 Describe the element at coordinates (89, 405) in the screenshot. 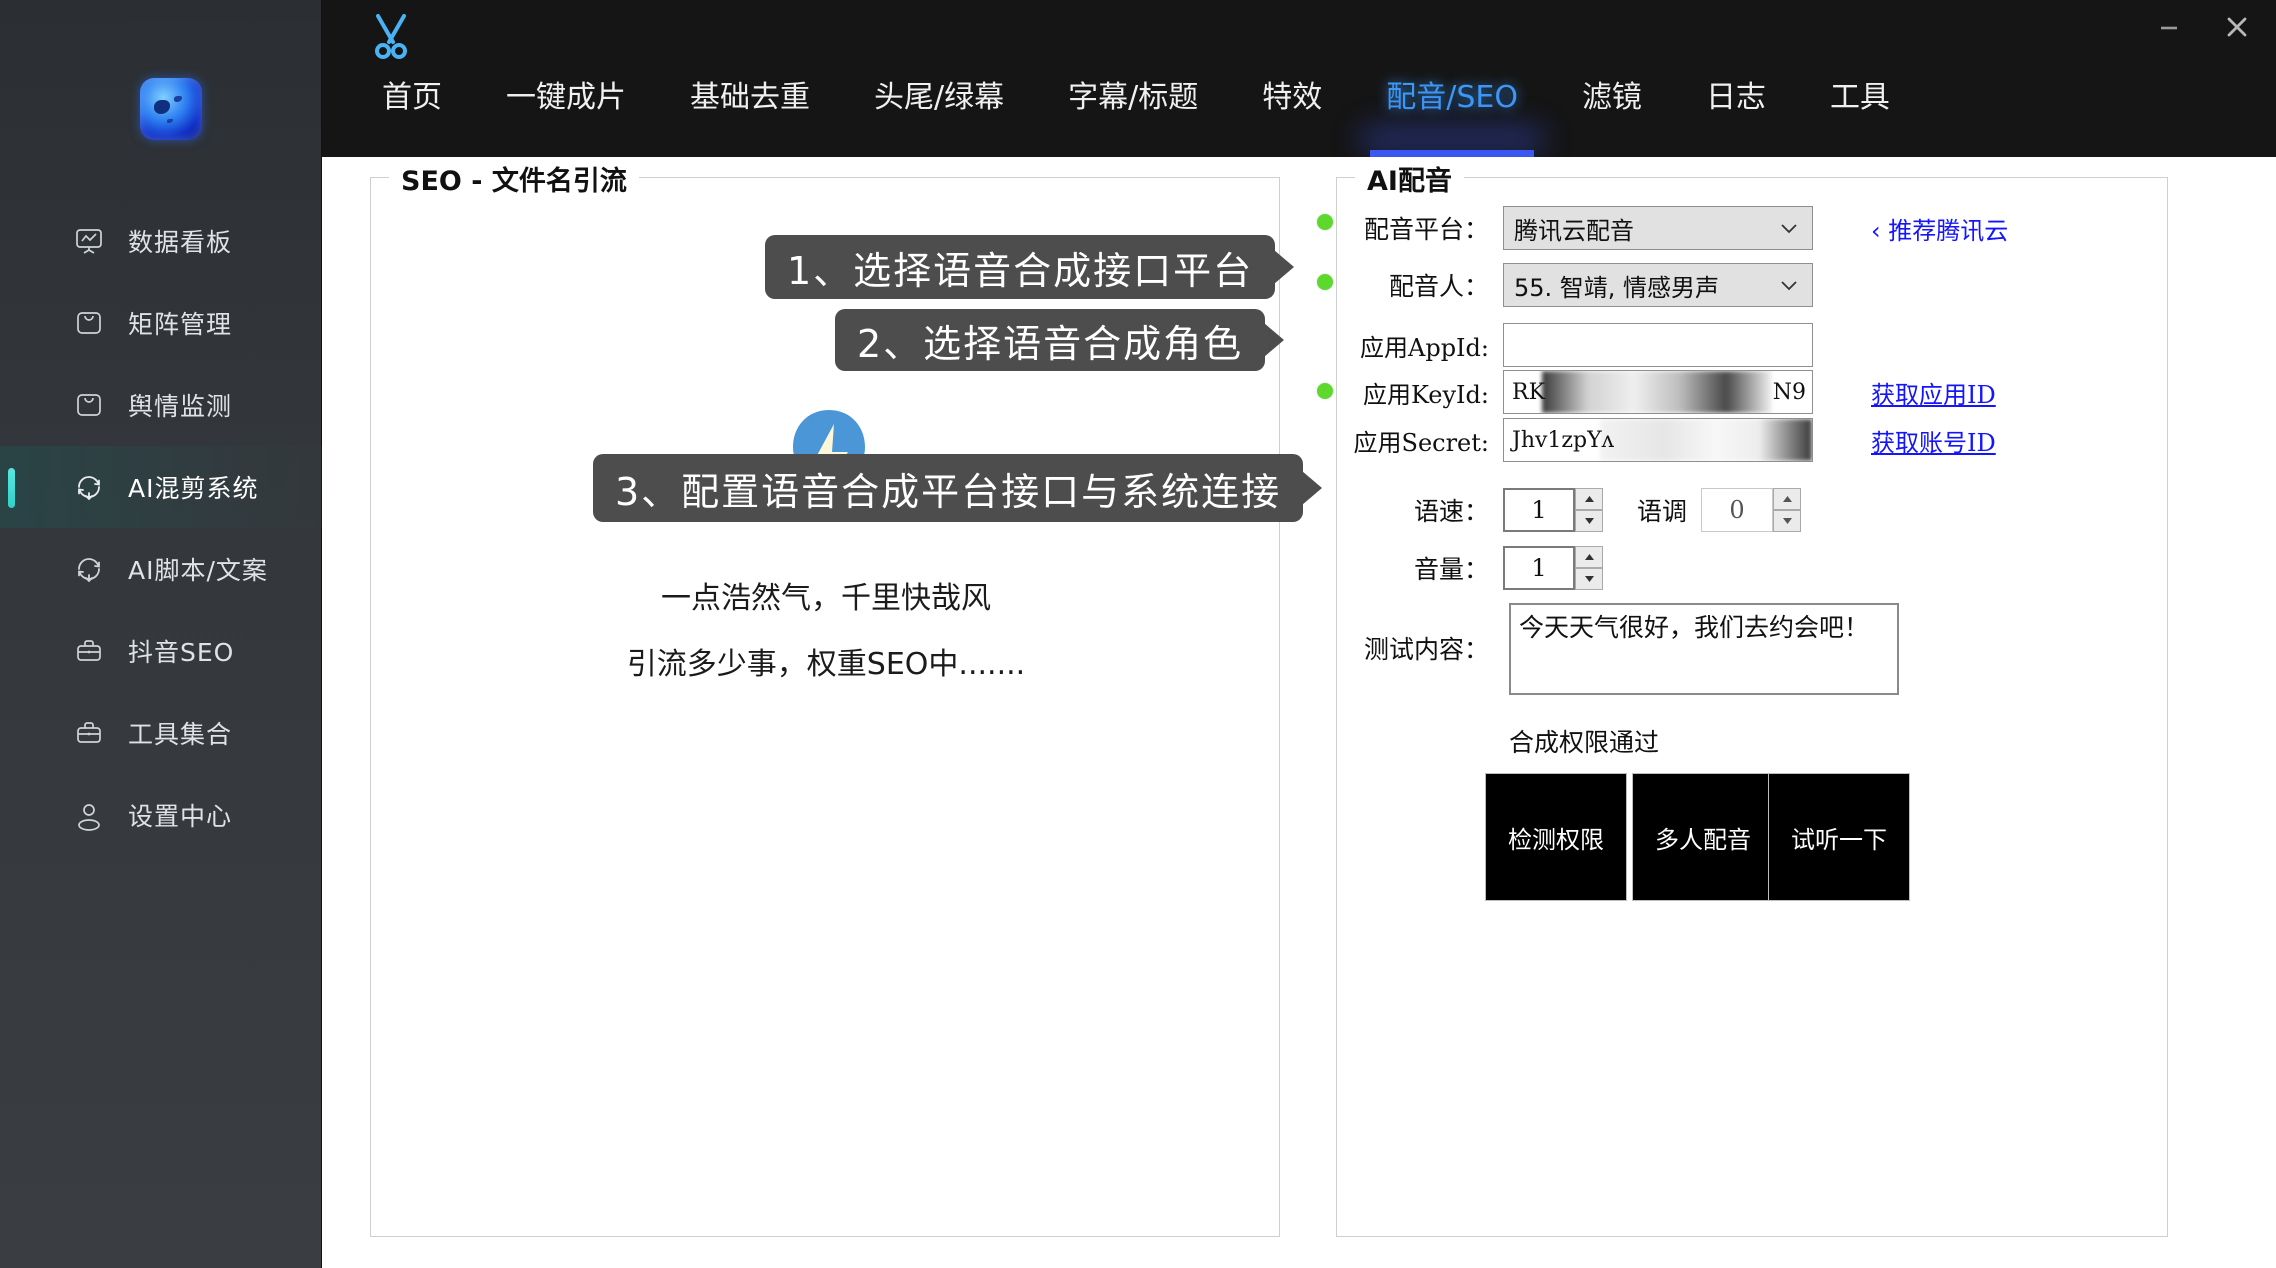

I see `monitor-icon` at that location.